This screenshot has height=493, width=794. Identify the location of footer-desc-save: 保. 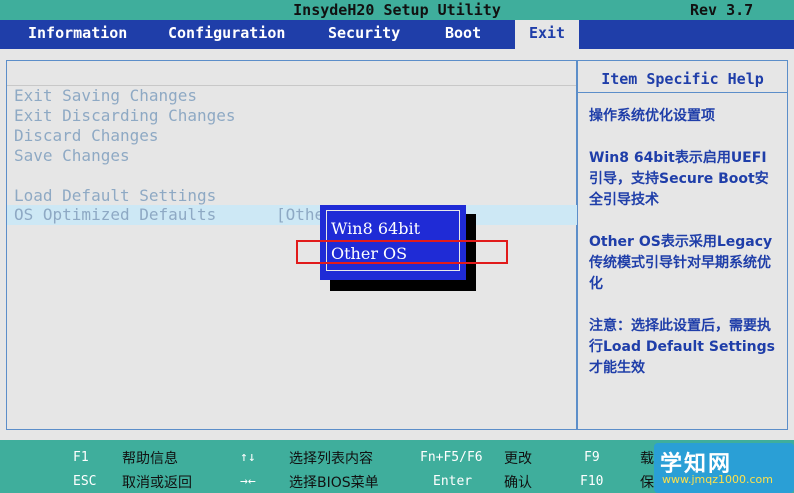
(647, 483).